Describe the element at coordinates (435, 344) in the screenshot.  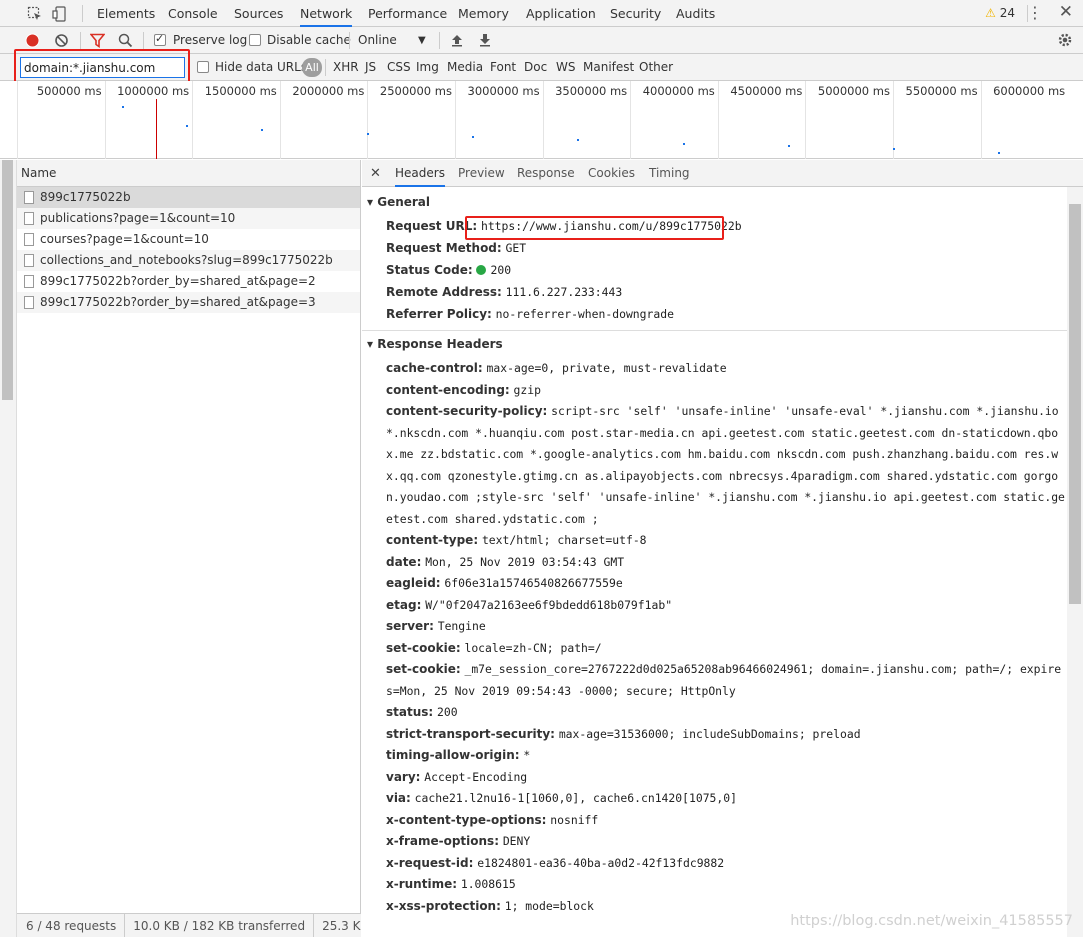
I see `response-headers-section-title: ▾ Response Headers` at that location.